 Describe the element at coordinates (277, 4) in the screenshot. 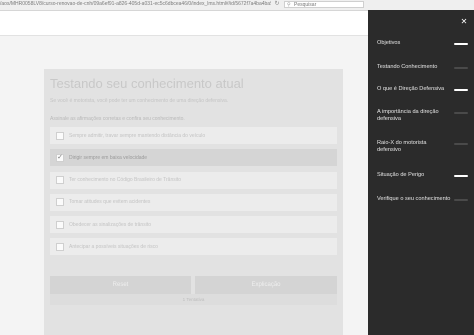

I see `reload-icon: ↻` at that location.